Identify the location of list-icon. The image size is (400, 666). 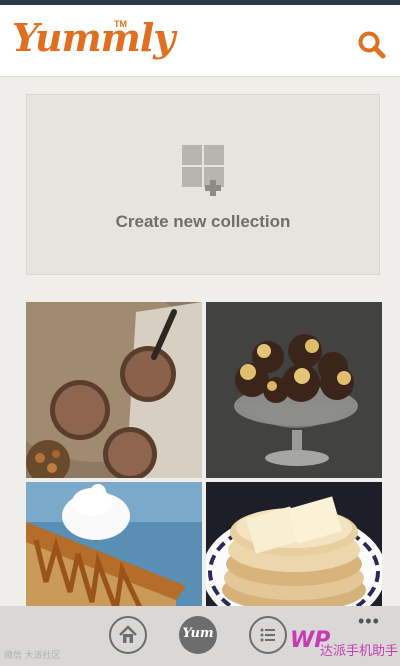
(267, 635).